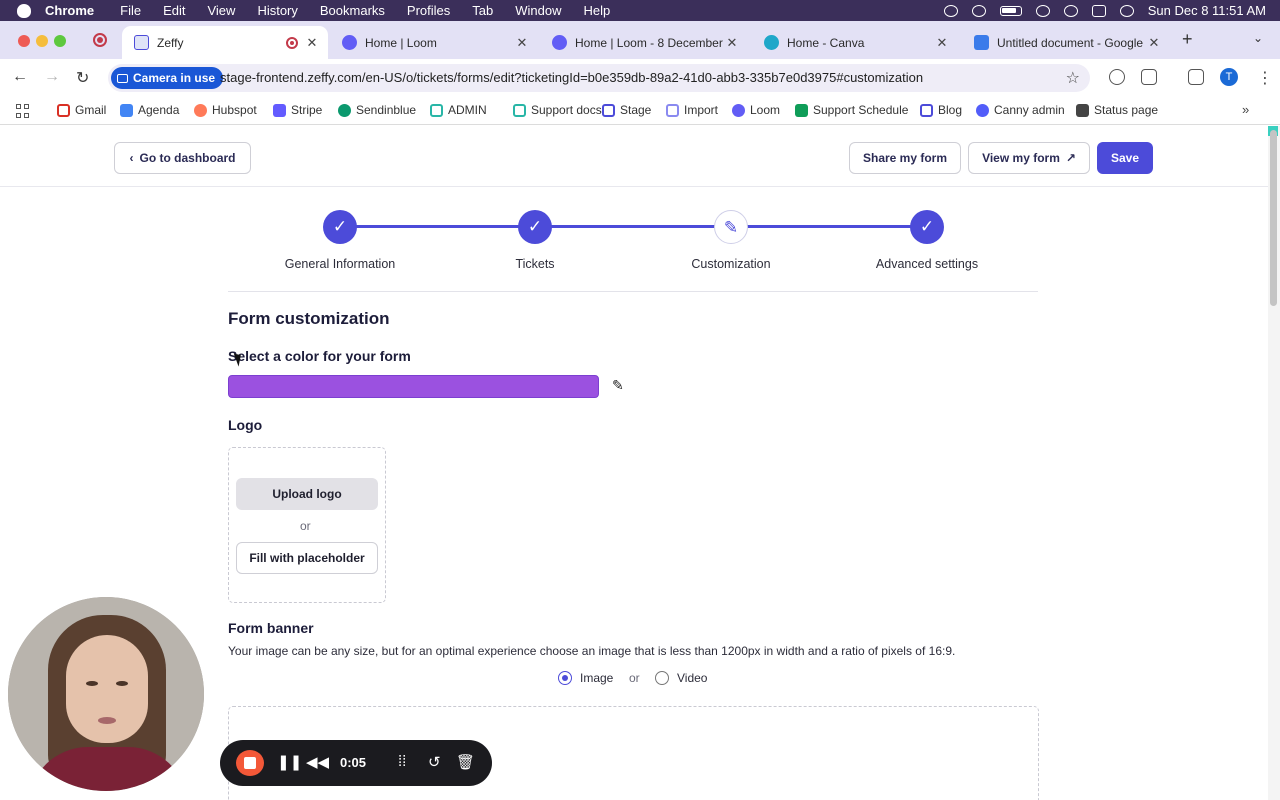  Describe the element at coordinates (1265, 78) in the screenshot. I see `chrome-menu-icon: ⋮` at that location.